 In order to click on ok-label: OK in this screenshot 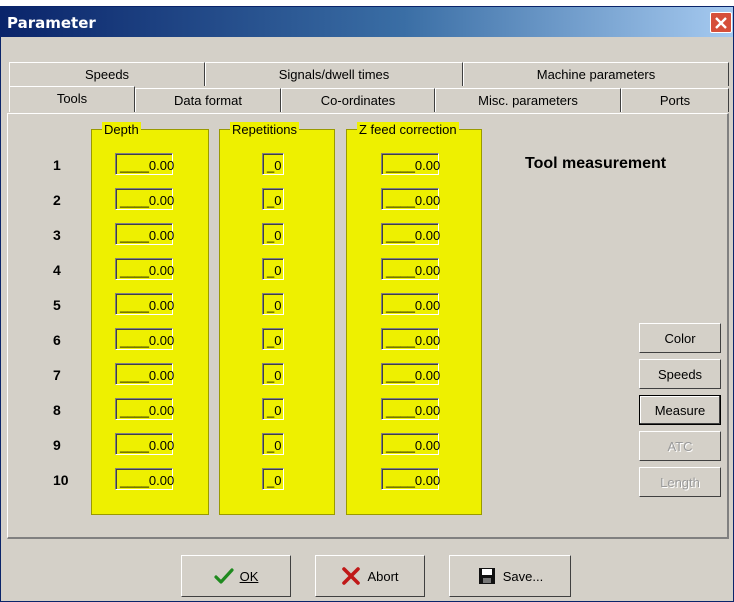, I will do `click(249, 576)`.